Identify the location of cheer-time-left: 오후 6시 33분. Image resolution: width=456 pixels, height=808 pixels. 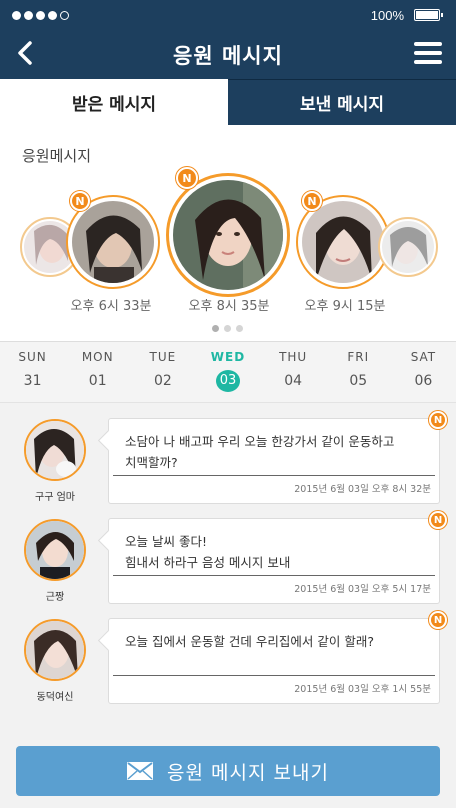
(111, 306).